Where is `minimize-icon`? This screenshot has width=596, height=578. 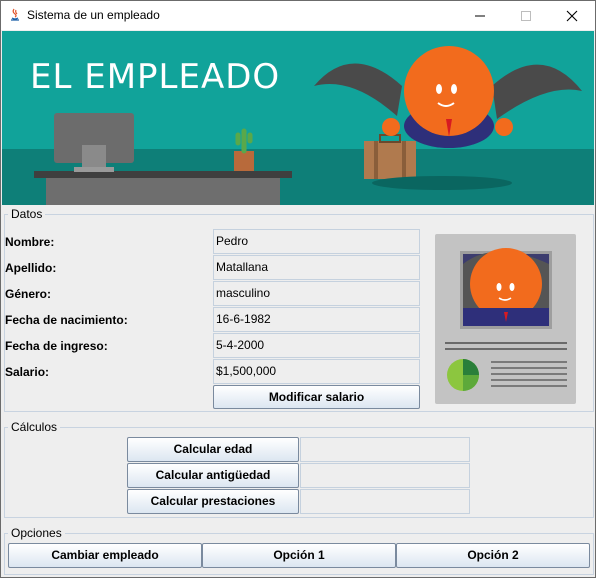 minimize-icon is located at coordinates (480, 15).